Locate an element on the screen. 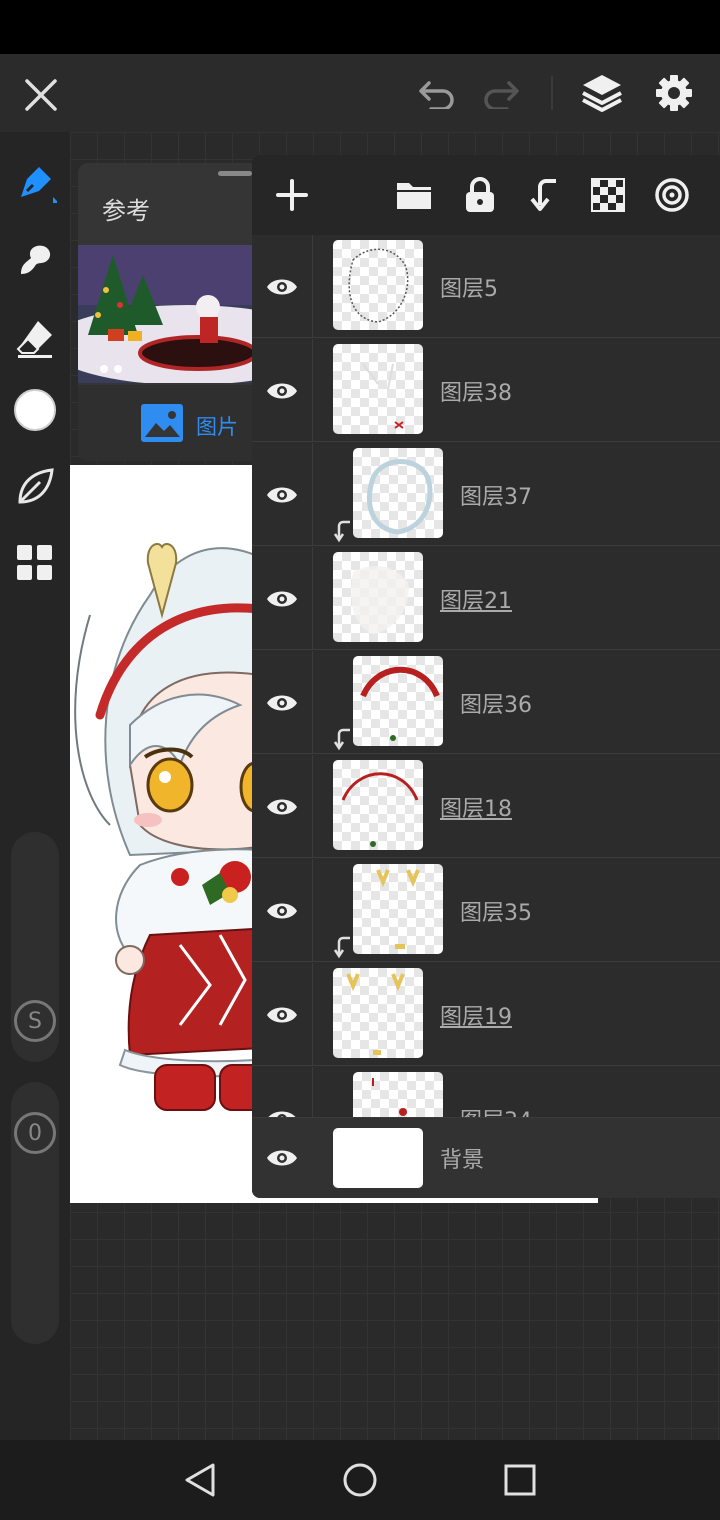 This screenshot has height=1520, width=720. layer-name: 图层5 is located at coordinates (469, 289).